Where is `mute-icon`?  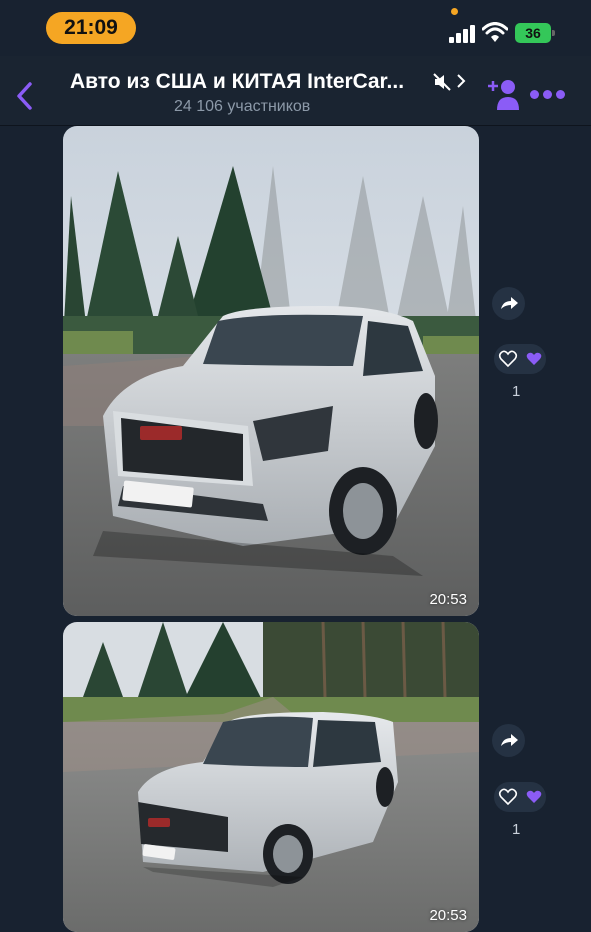 mute-icon is located at coordinates (442, 82).